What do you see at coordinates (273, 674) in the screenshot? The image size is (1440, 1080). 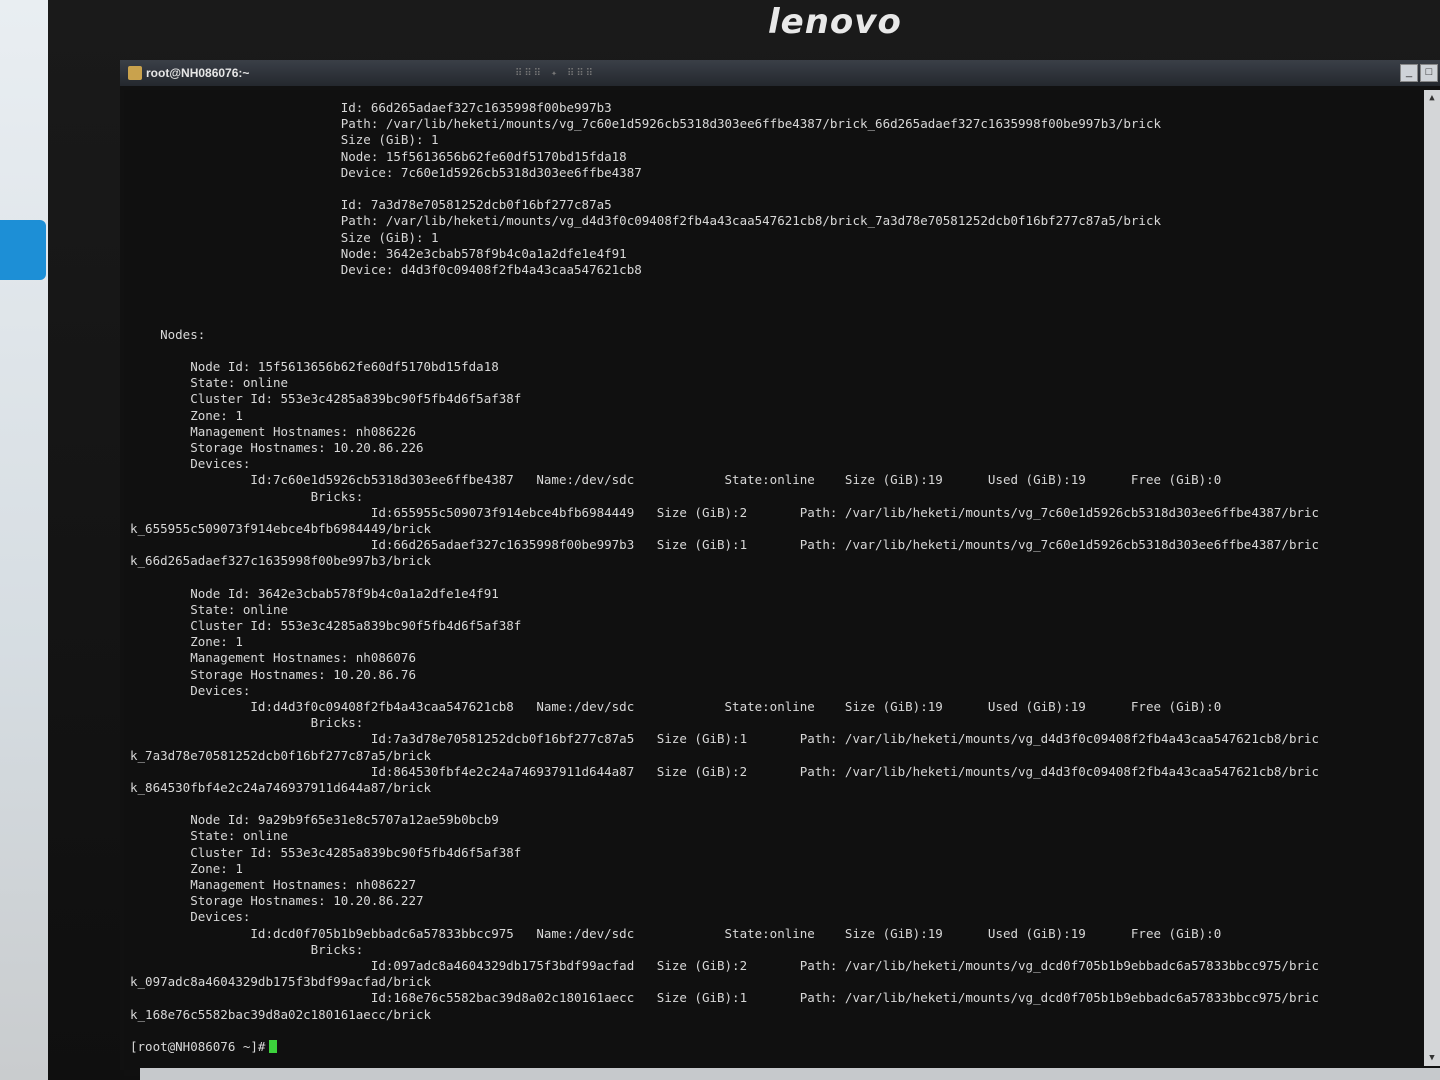 I see `terminal-line: Storage Hostnames: 10.20.86.76` at bounding box center [273, 674].